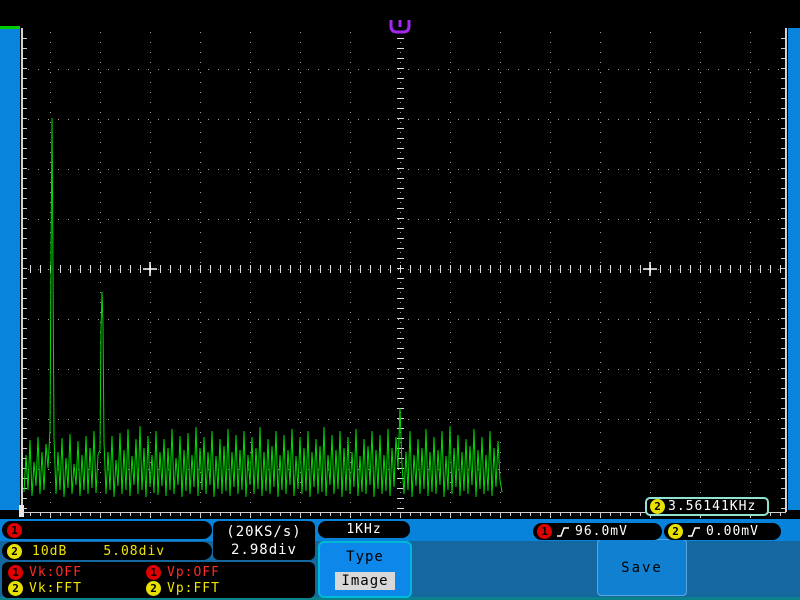 Image resolution: width=800 pixels, height=600 pixels. Describe the element at coordinates (732, 531) in the screenshot. I see `trigger-level-ch2-value: 0.00mV` at that location.